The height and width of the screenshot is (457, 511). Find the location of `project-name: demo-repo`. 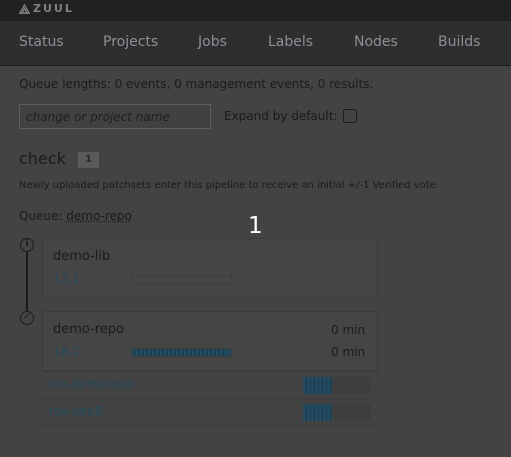

project-name: demo-repo is located at coordinates (89, 329).